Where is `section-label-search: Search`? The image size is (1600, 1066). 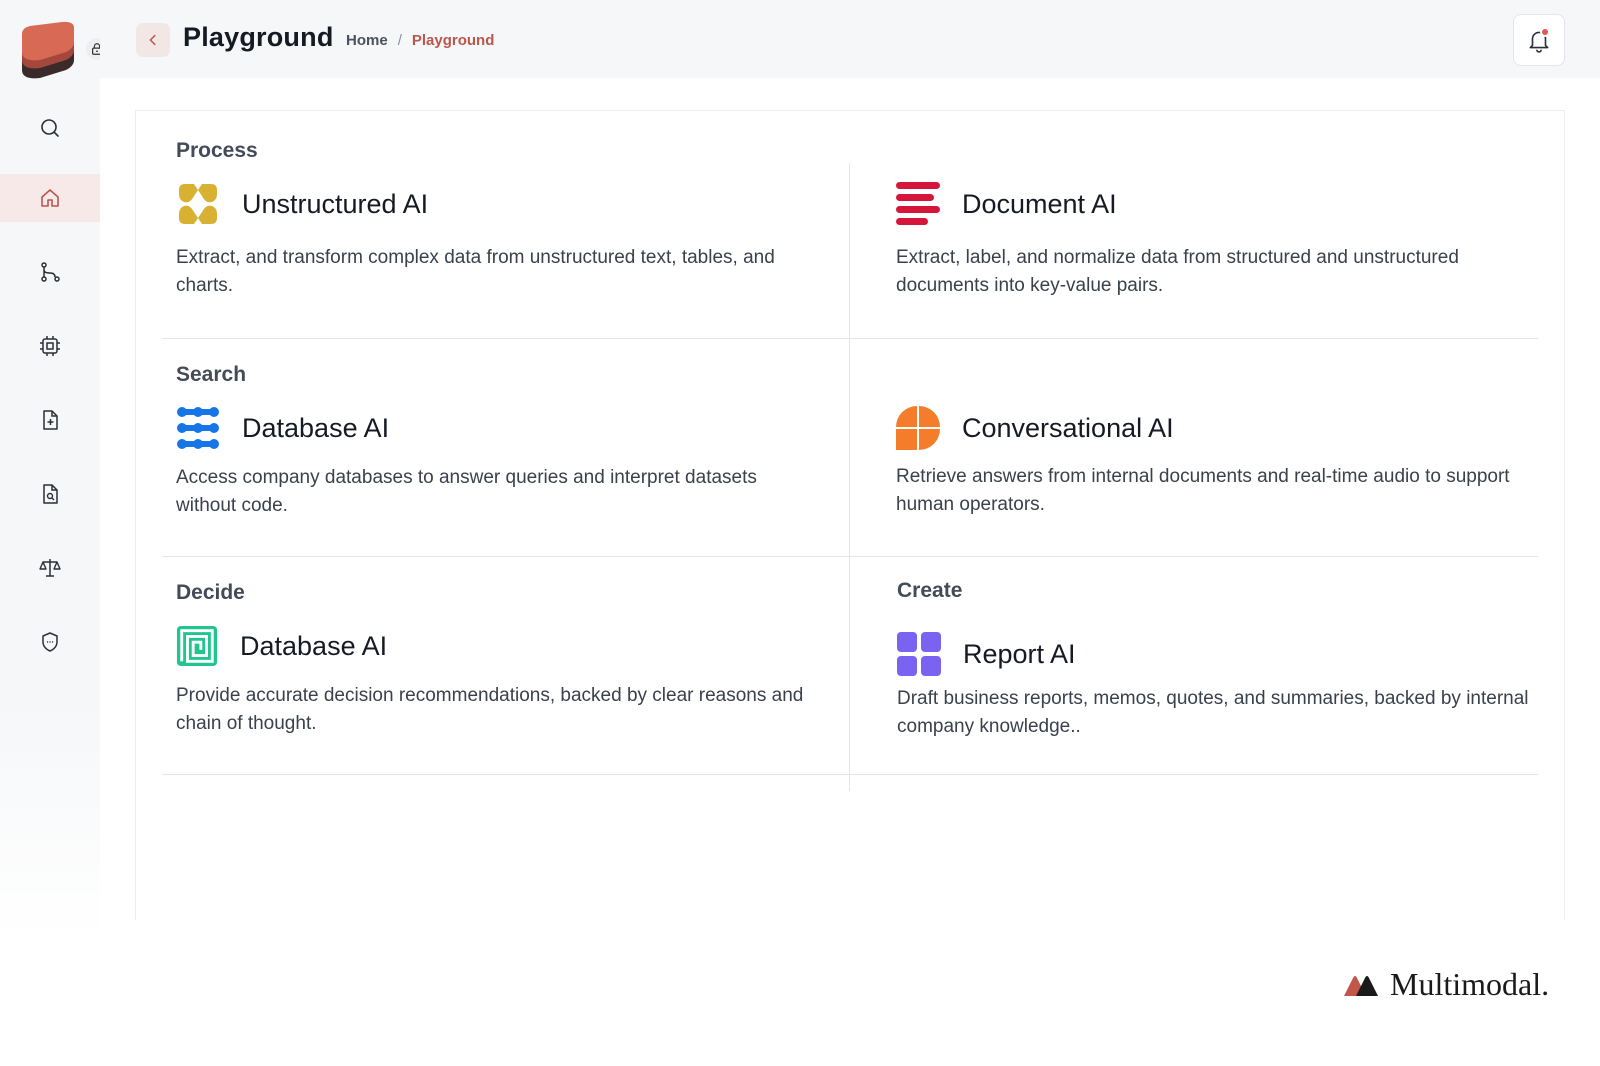
section-label-search: Search is located at coordinates (211, 374).